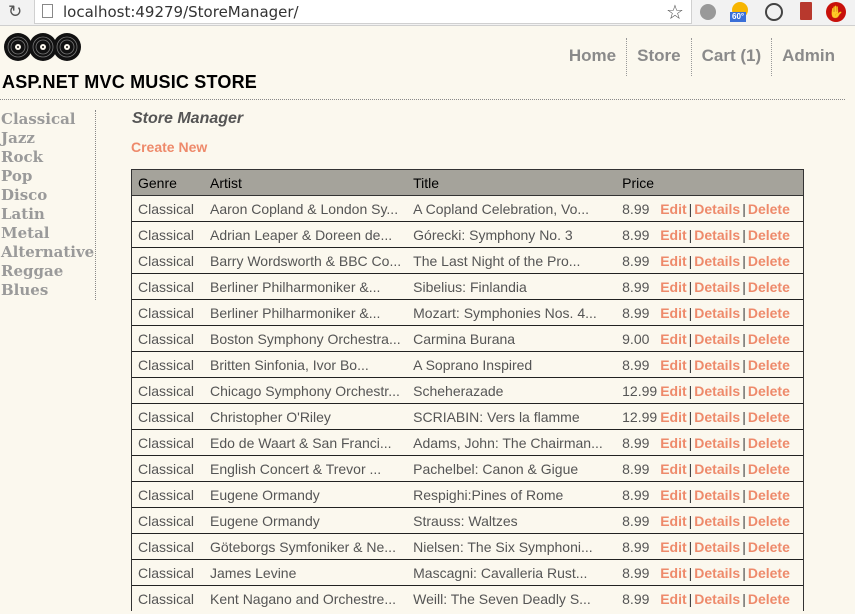  What do you see at coordinates (808, 57) in the screenshot?
I see `nav-admin: Admin` at bounding box center [808, 57].